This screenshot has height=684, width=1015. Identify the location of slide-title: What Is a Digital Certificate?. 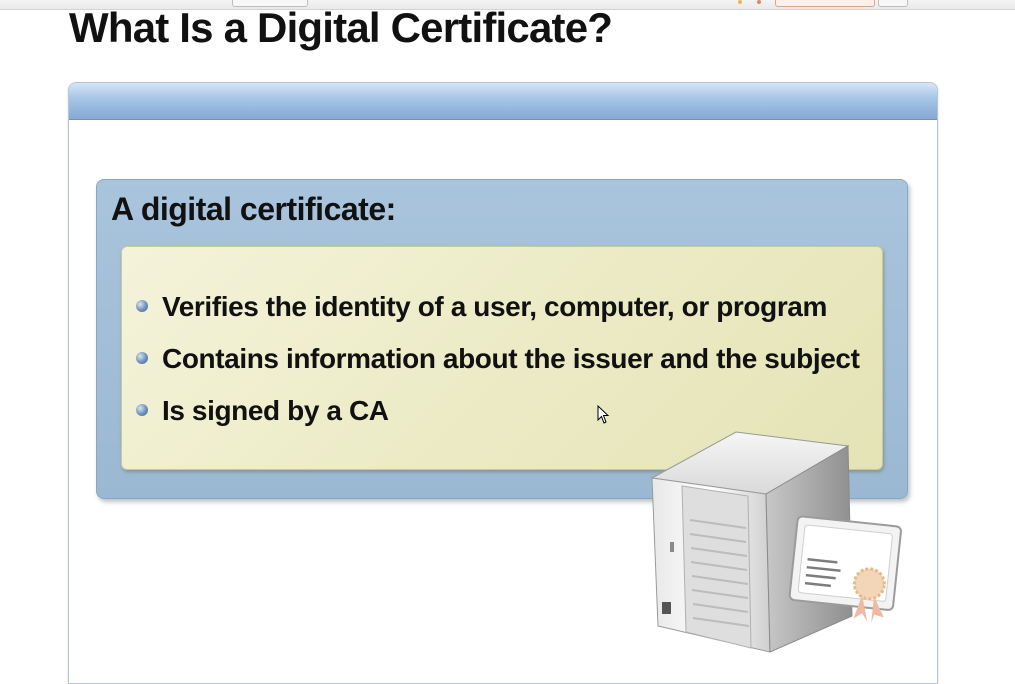
(341, 27).